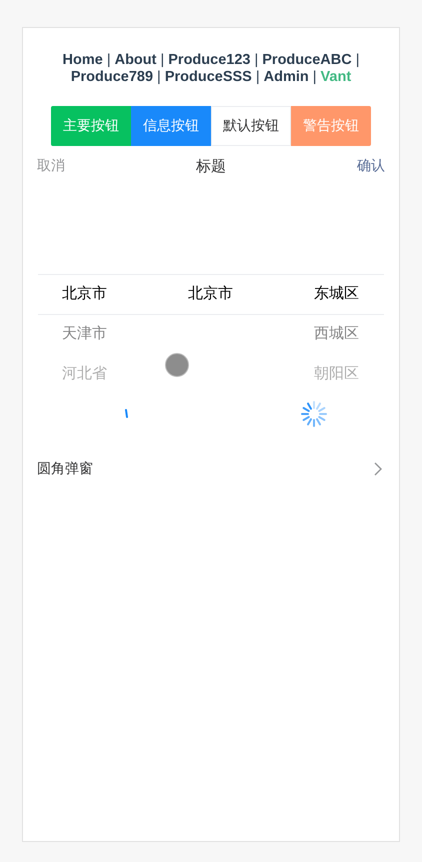 This screenshot has width=422, height=862. I want to click on nav-link: Produce123, so click(209, 60).